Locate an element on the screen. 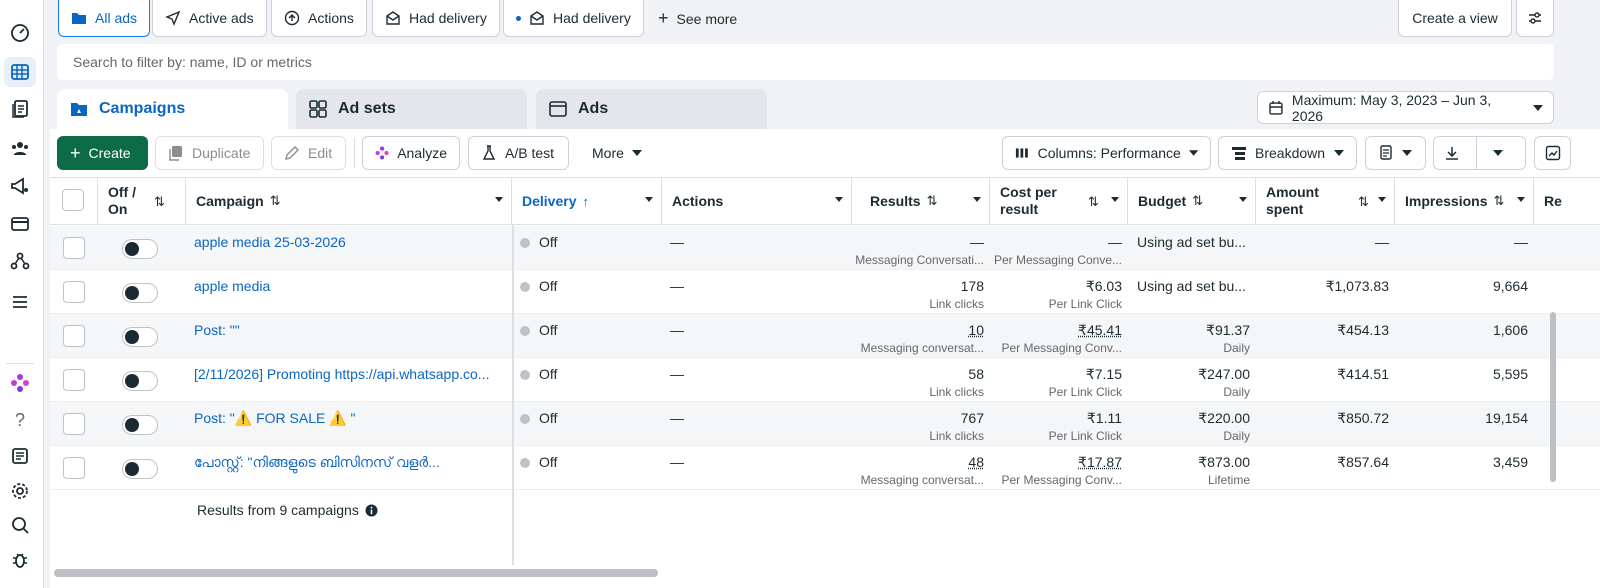 The width and height of the screenshot is (1600, 588). columns-dropdown: Columns: Performance is located at coordinates (1106, 153).